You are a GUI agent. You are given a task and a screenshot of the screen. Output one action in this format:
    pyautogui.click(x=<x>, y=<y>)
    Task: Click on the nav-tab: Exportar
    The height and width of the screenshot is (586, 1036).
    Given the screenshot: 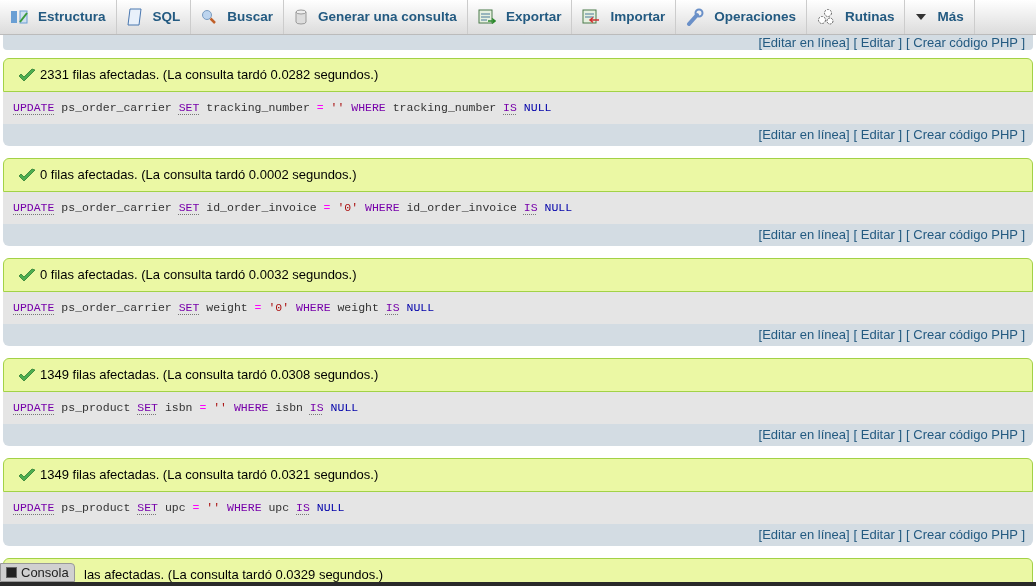 What is the action you would take?
    pyautogui.click(x=520, y=17)
    